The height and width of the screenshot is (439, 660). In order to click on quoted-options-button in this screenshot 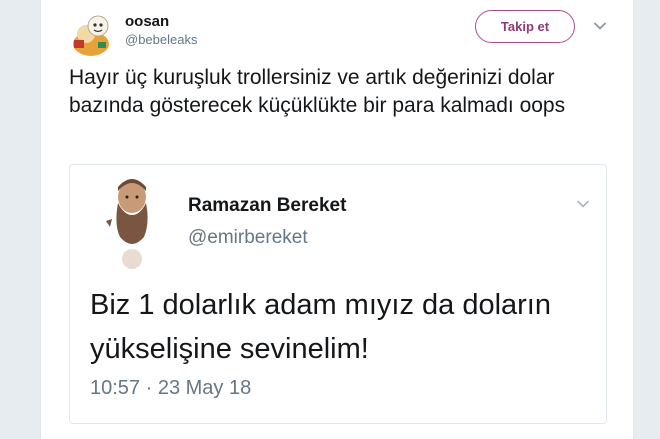, I will do `click(583, 204)`.